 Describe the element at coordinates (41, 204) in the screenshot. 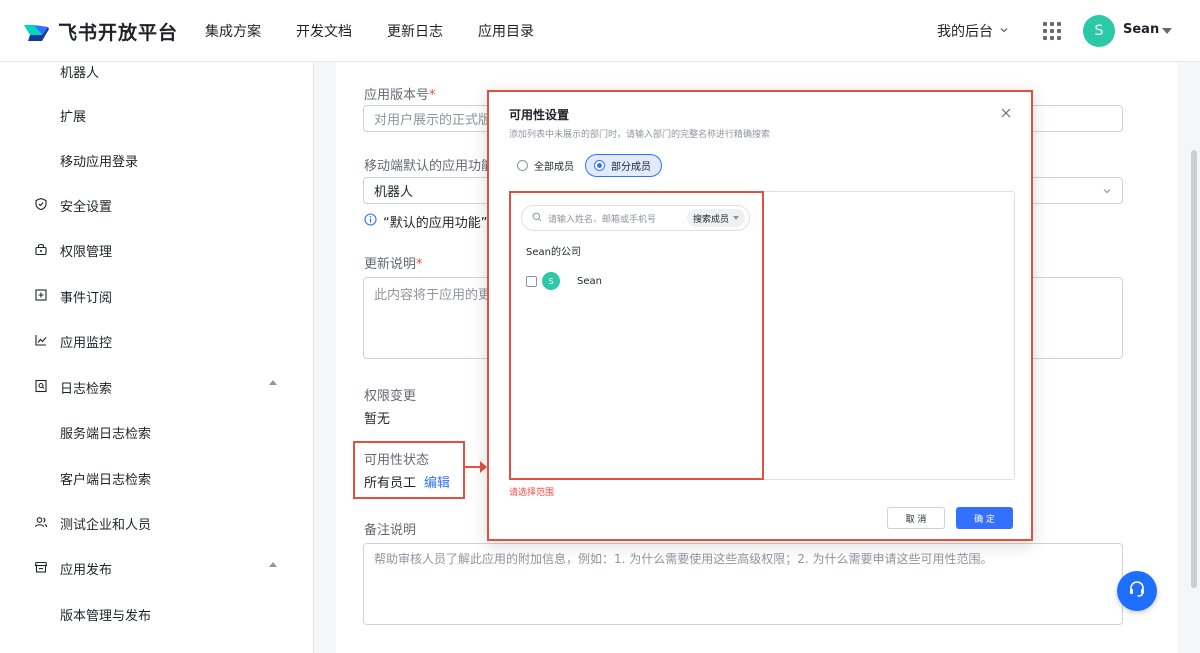

I see `shield-icon` at that location.